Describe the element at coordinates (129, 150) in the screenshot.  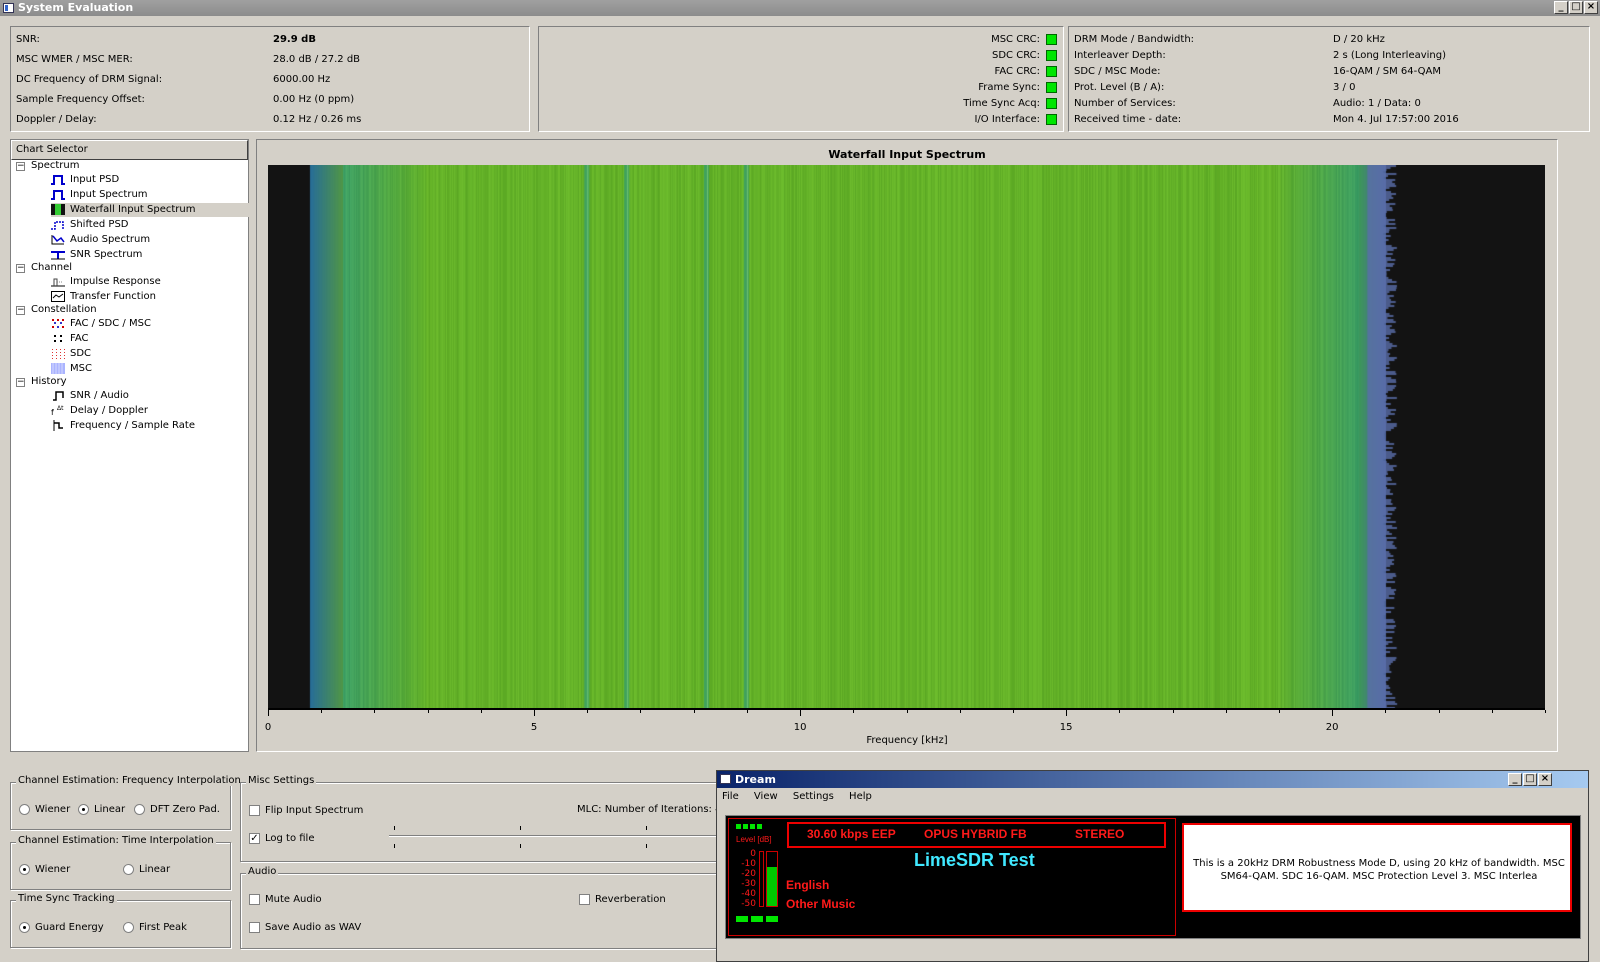
I see `chart-selector-header: Chart Selector` at that location.